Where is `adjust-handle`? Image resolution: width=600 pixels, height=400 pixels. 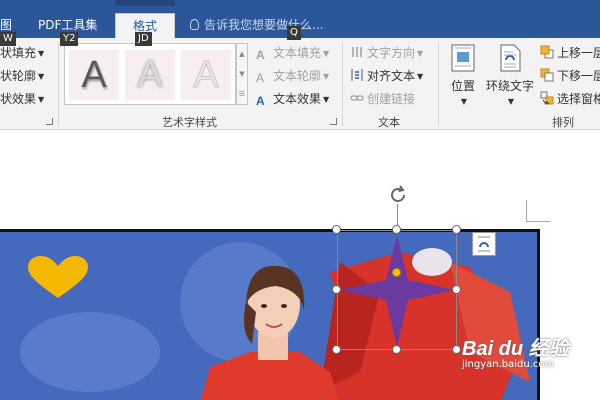
adjust-handle is located at coordinates (396, 272).